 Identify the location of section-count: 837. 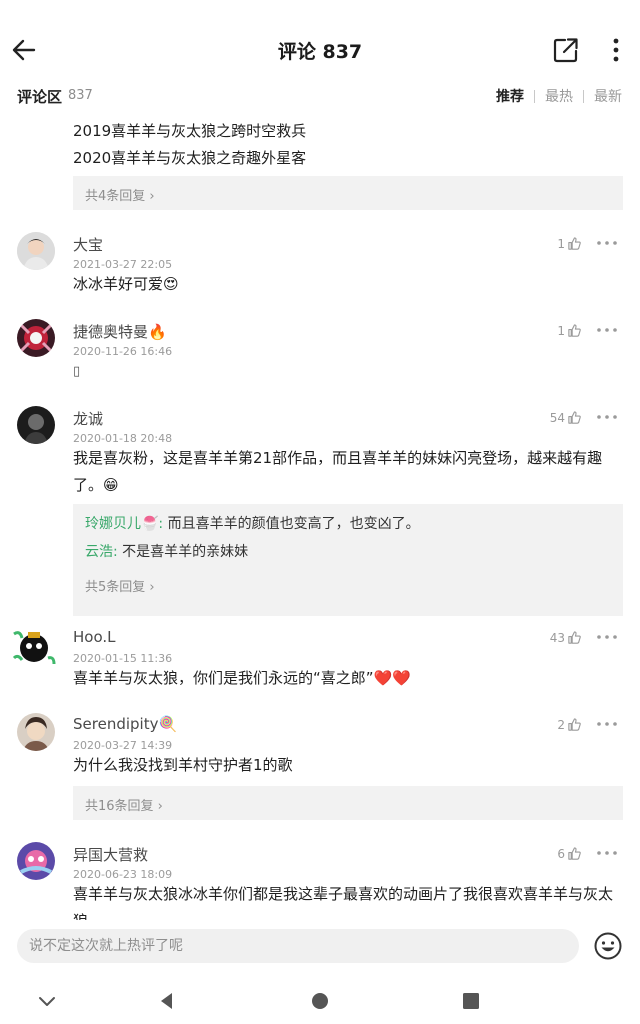
(80, 95).